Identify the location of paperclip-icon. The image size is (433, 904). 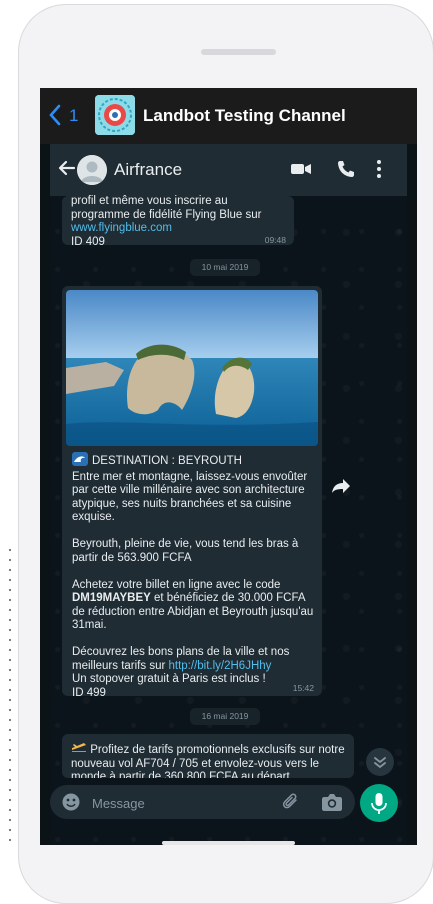
(291, 804).